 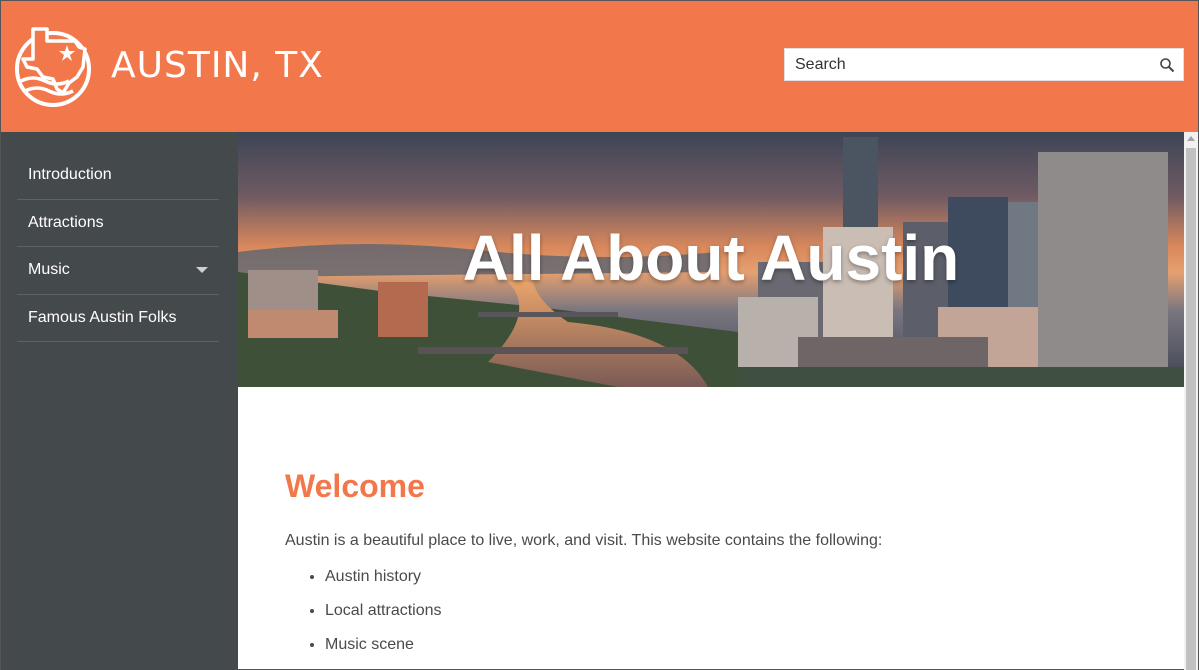 I want to click on sidebar-item-famous-austin-folks: Famous Austin Folks, so click(x=118, y=318).